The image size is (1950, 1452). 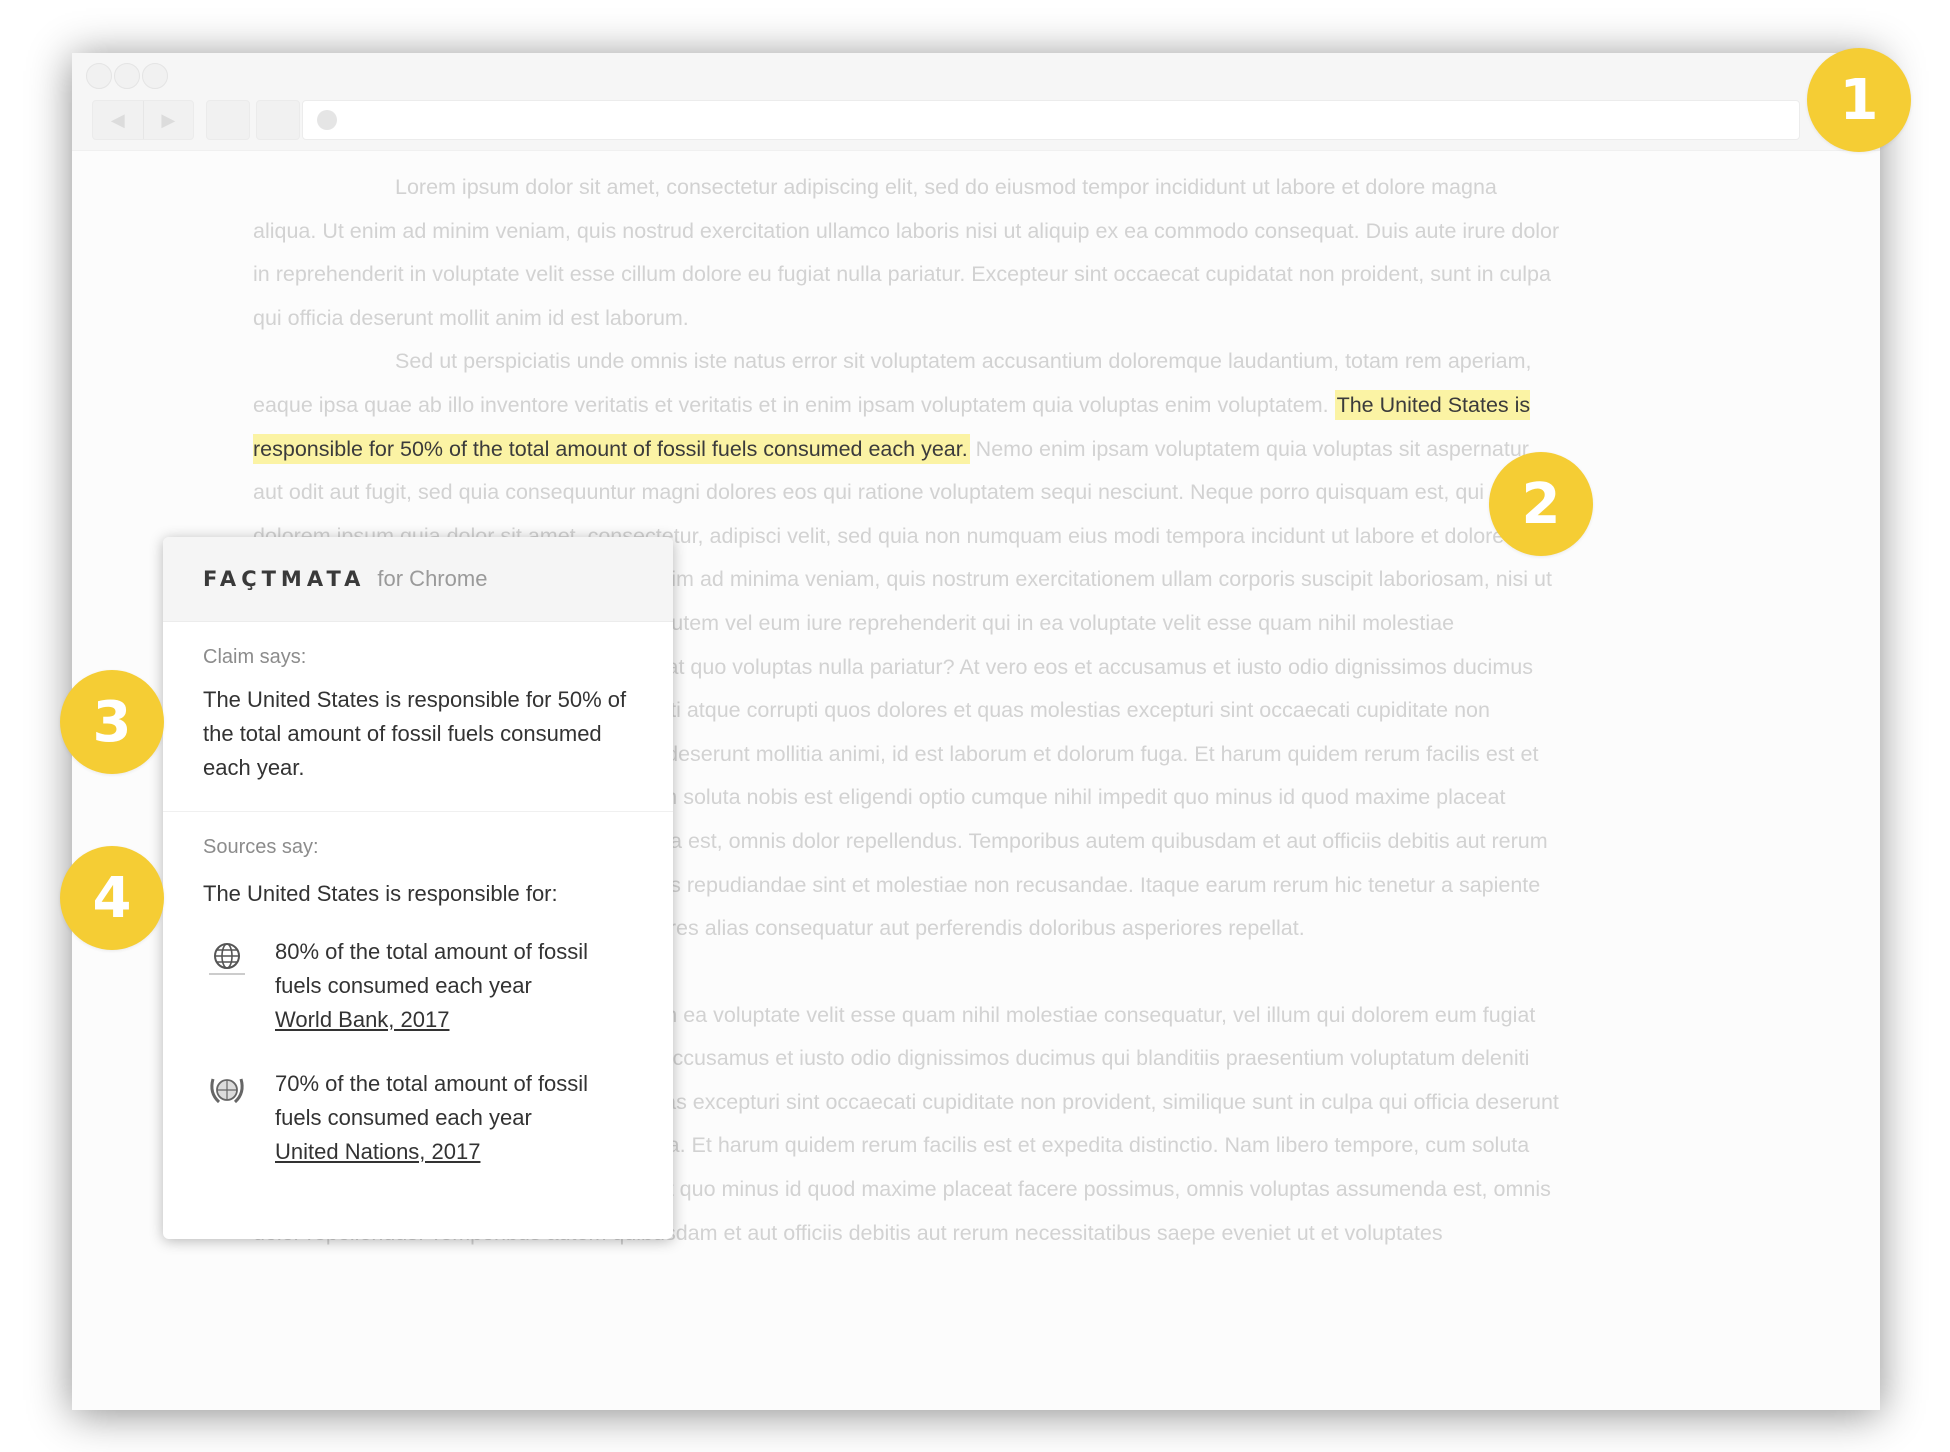 I want to click on forward-arrow-icon: ▶, so click(x=168, y=120).